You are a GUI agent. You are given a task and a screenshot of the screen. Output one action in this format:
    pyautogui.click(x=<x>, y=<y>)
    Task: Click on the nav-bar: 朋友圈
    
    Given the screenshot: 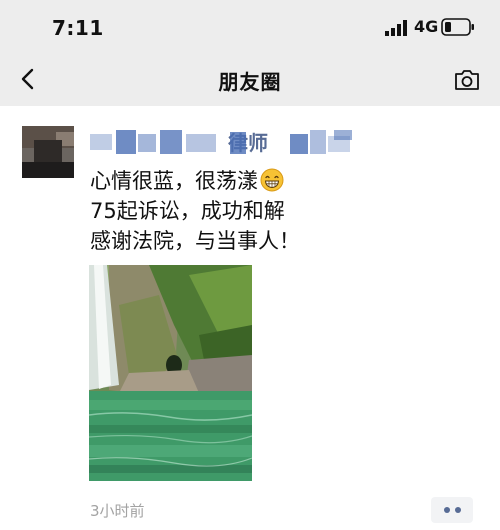 What is the action you would take?
    pyautogui.click(x=250, y=79)
    